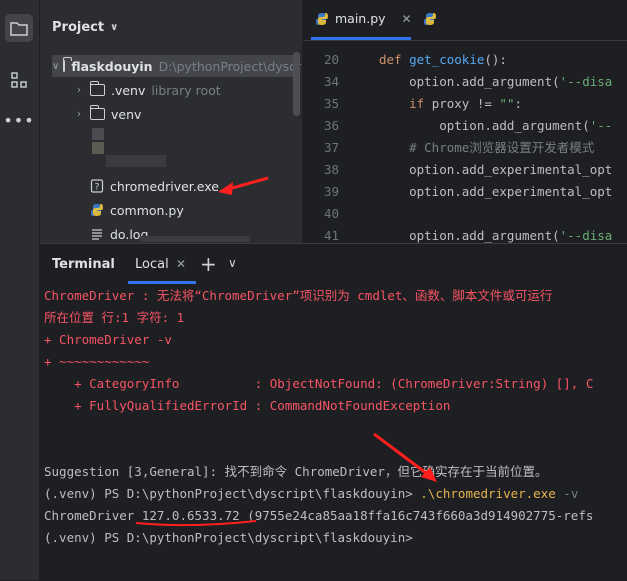 The width and height of the screenshot is (627, 581). What do you see at coordinates (164, 186) in the screenshot?
I see `tree-item-label: chromedriver.exe` at bounding box center [164, 186].